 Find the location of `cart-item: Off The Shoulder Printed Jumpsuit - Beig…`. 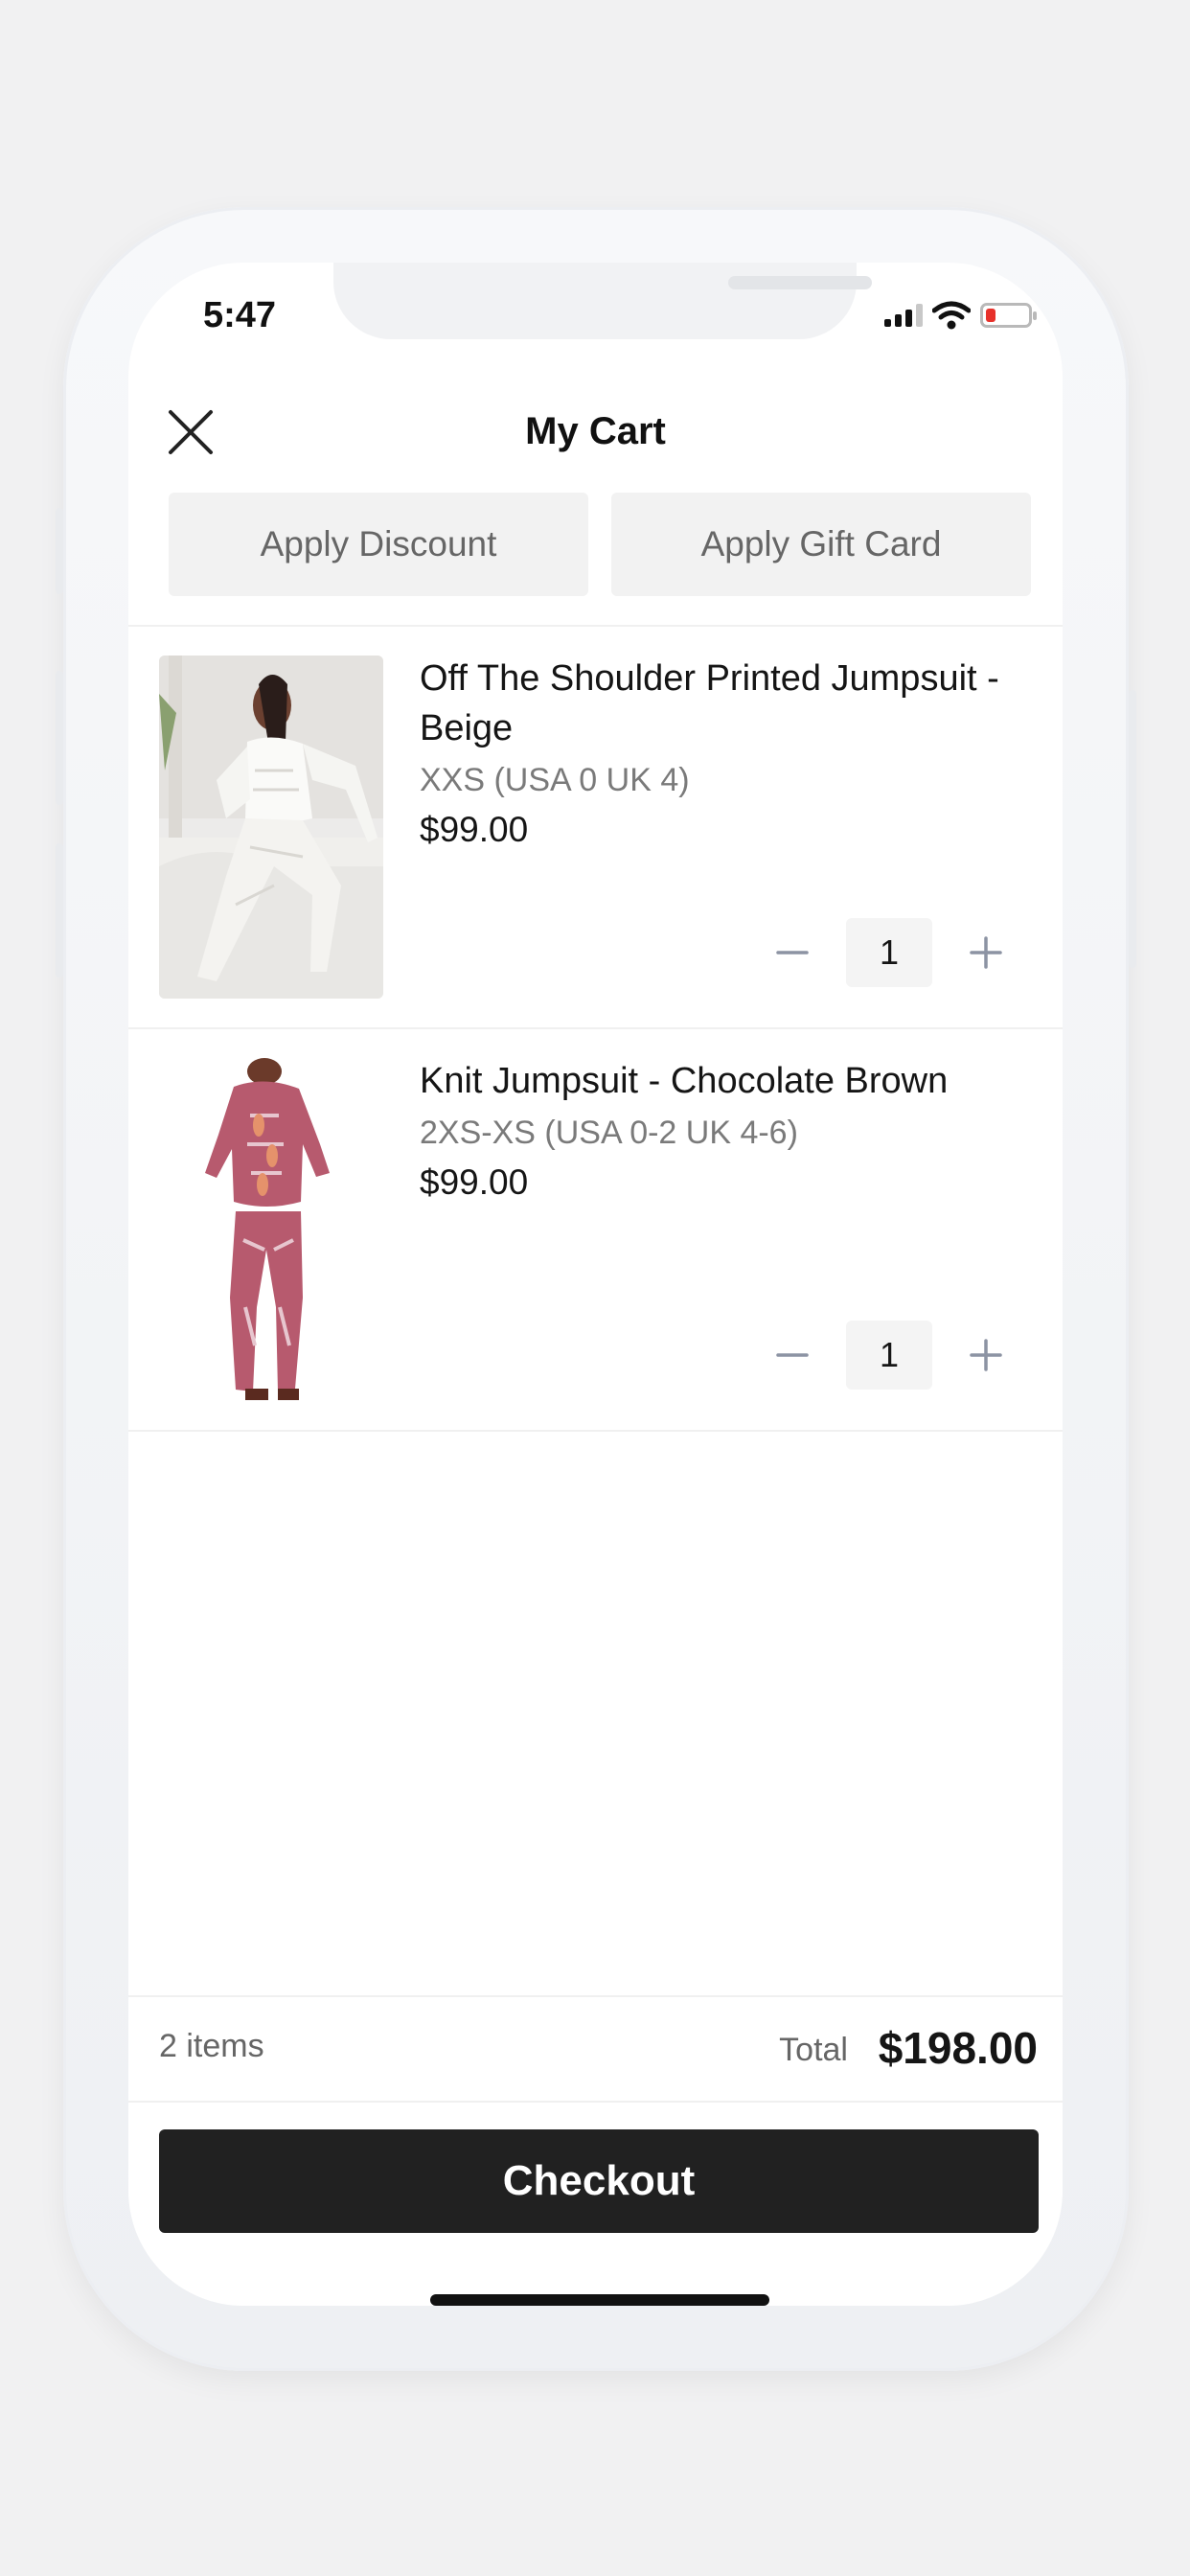

cart-item: Off The Shoulder Printed Jumpsuit - Beig… is located at coordinates (595, 827).